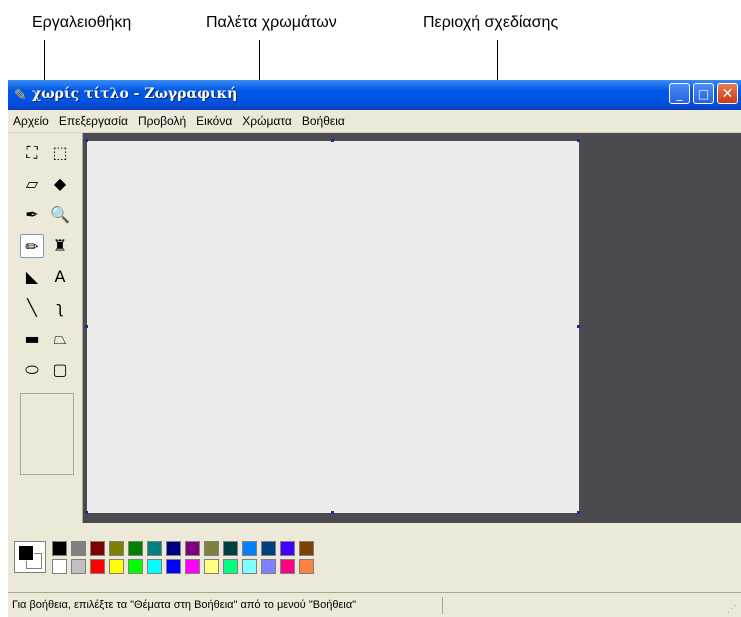 The width and height of the screenshot is (741, 617). Describe the element at coordinates (703, 93) in the screenshot. I see `maximize-button: □` at that location.